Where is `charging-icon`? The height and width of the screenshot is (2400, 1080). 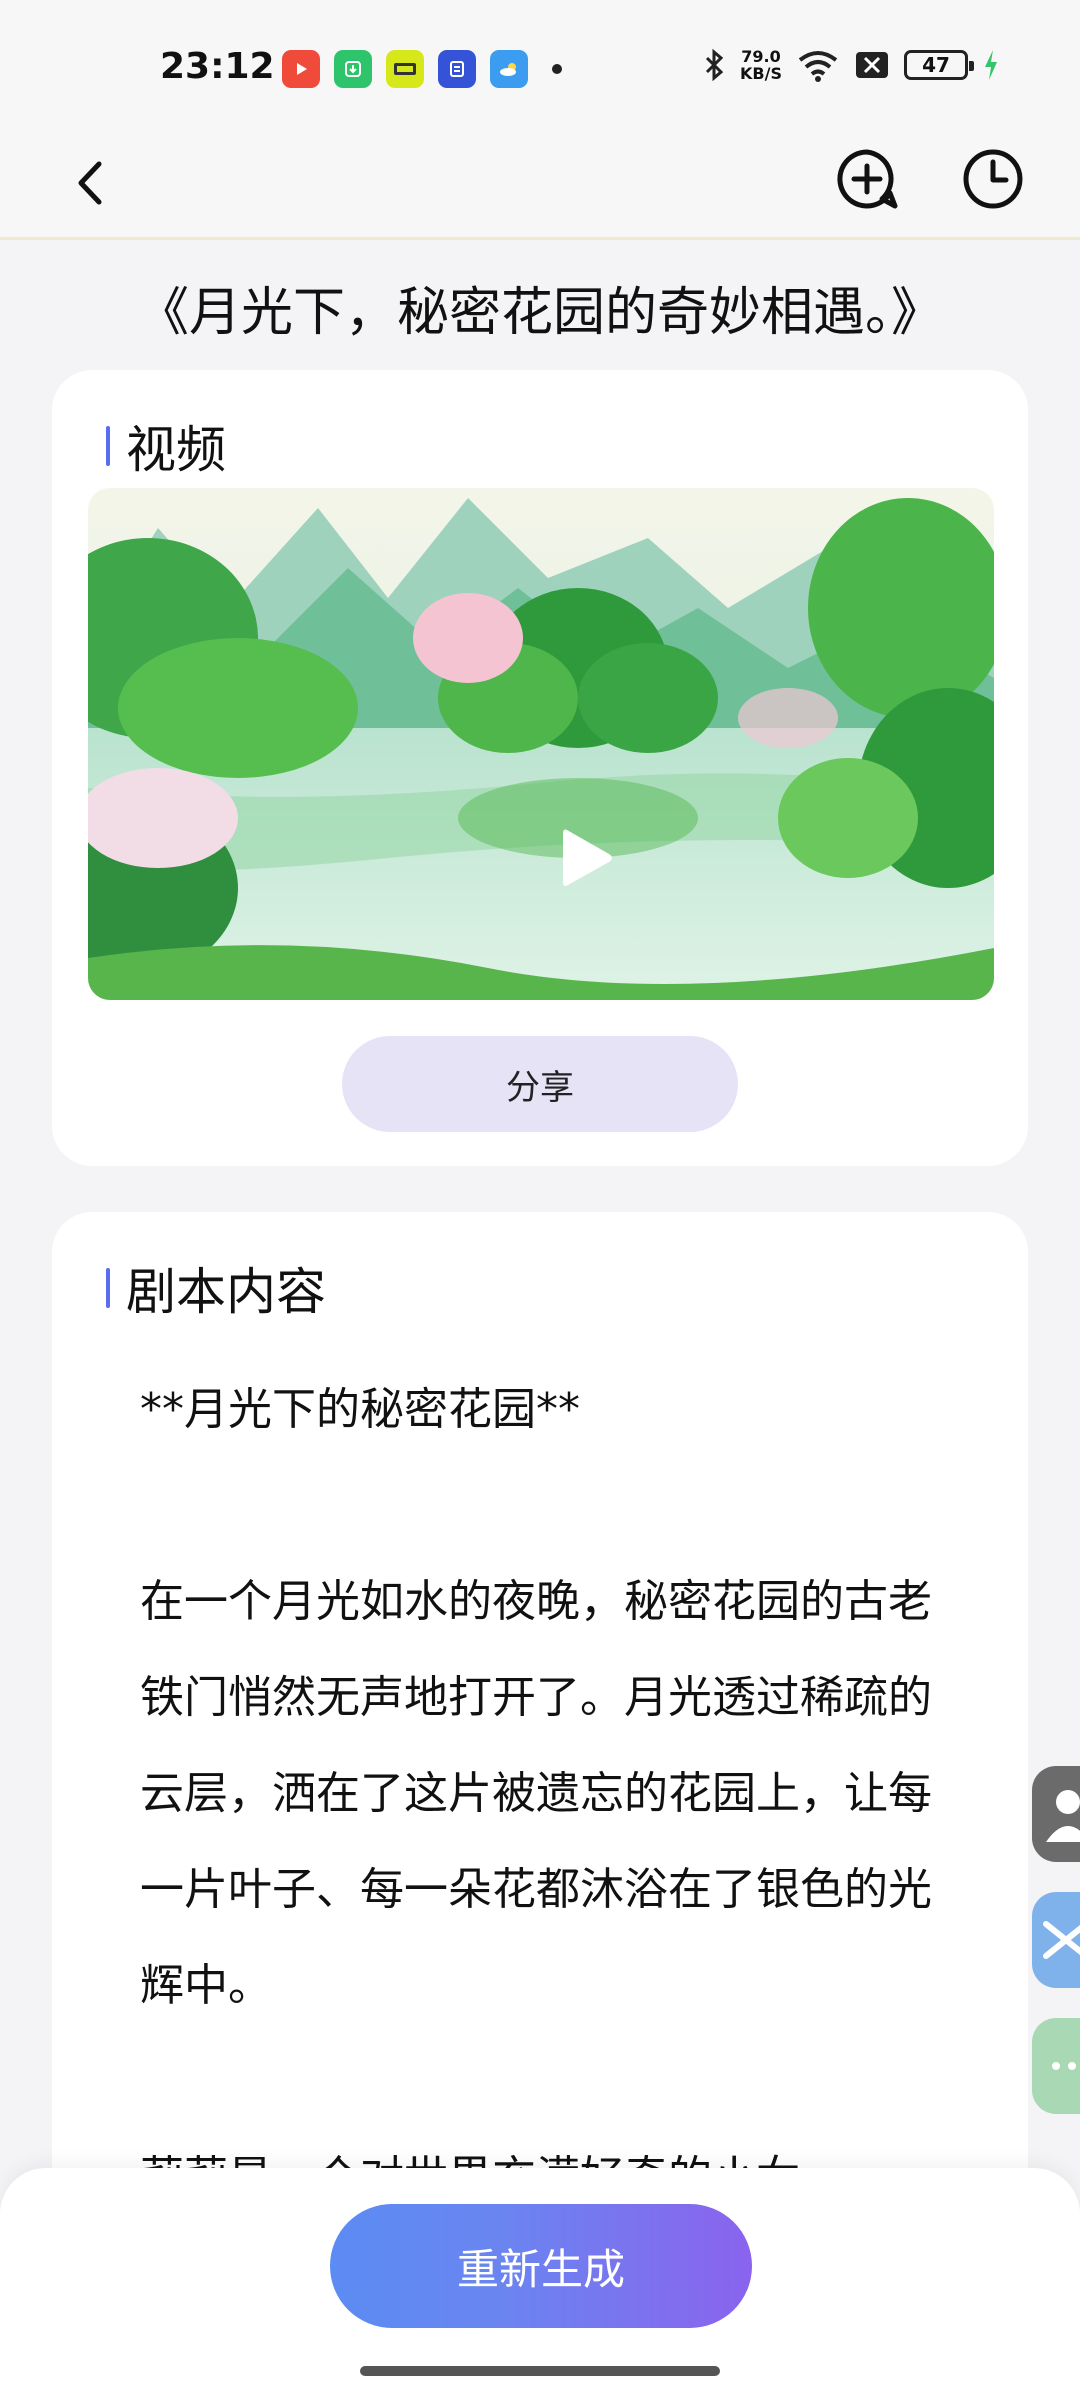 charging-icon is located at coordinates (991, 65).